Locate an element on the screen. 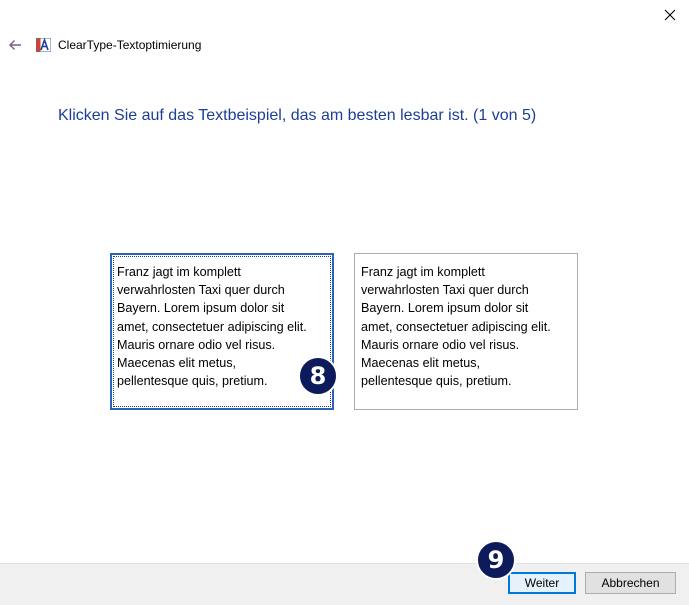 This screenshot has height=605, width=689. cancel-button: Abbrechen is located at coordinates (630, 583).